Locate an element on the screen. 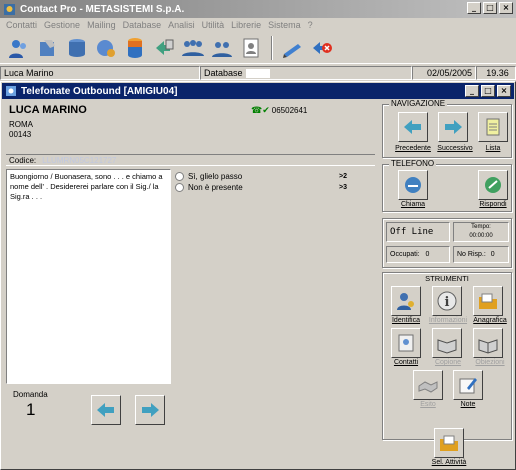  informazioni-label: Informazioni is located at coordinates (448, 320).